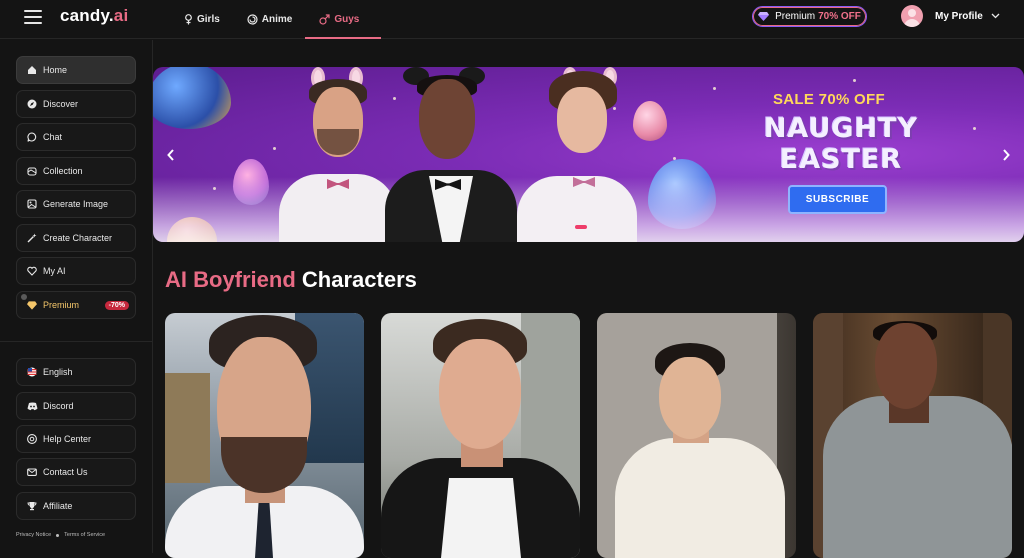 This screenshot has width=1024, height=558. What do you see at coordinates (359, 279) in the screenshot?
I see `section-title-rest: Characters` at bounding box center [359, 279].